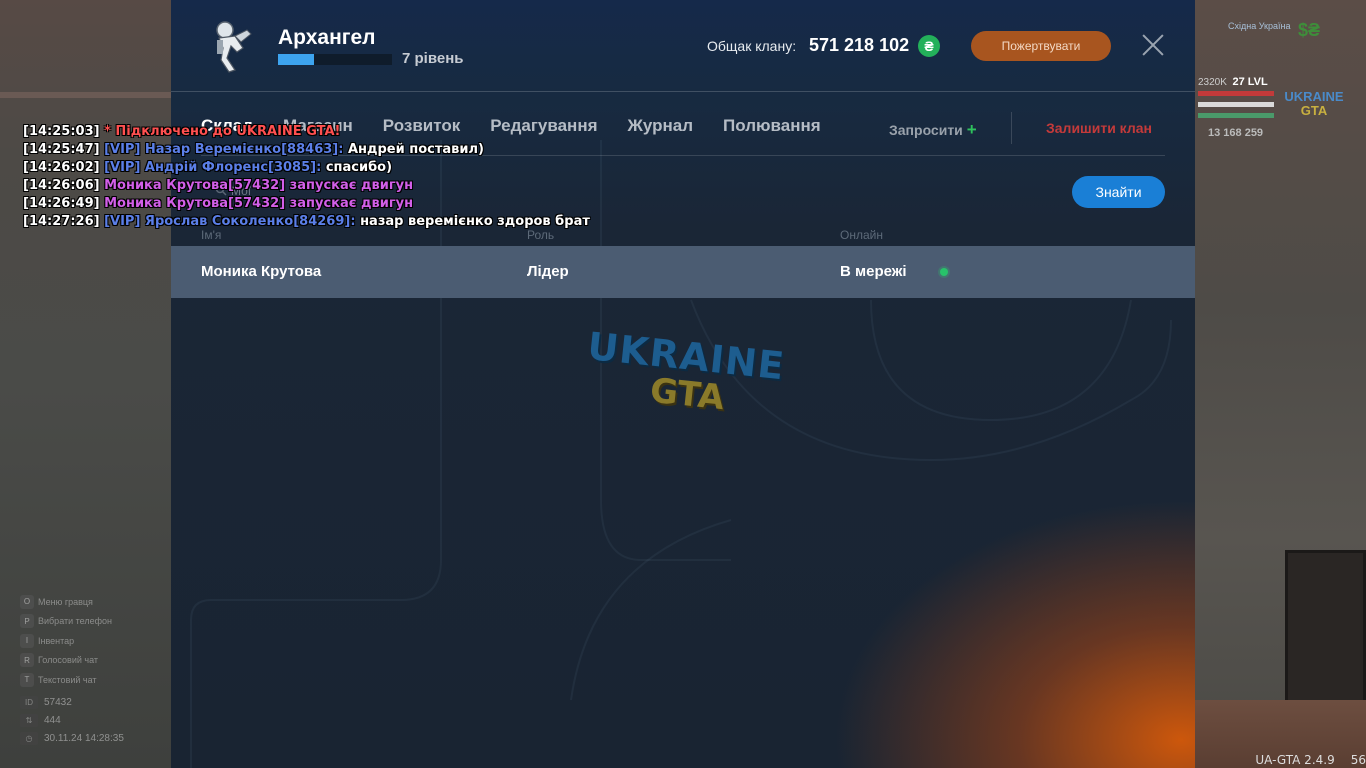 The height and width of the screenshot is (768, 1366). What do you see at coordinates (1309, 30) in the screenshot?
I see `hud-logo-icon: $₴` at bounding box center [1309, 30].